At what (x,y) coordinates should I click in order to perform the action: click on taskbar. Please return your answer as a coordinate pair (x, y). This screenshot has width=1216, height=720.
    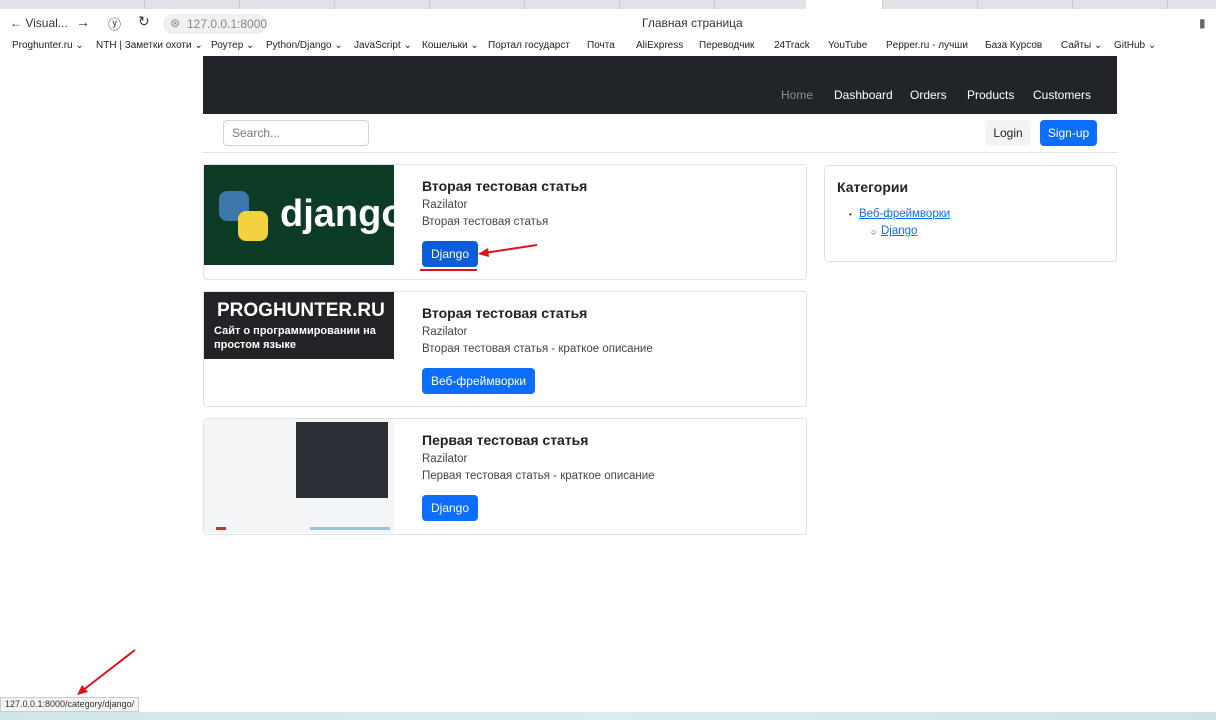
    Looking at the image, I should click on (608, 716).